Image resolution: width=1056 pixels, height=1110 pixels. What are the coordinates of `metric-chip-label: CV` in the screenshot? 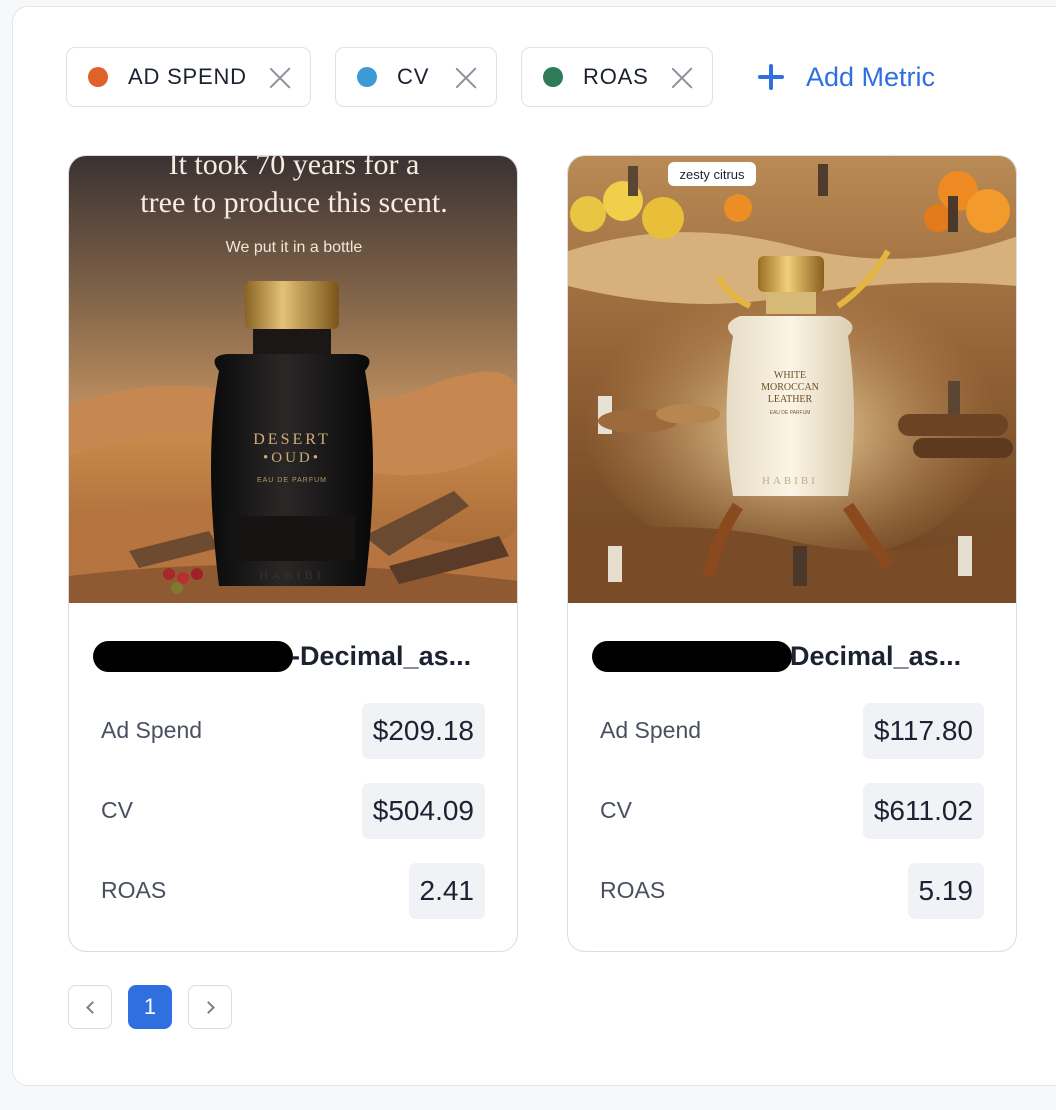 It's located at (413, 76).